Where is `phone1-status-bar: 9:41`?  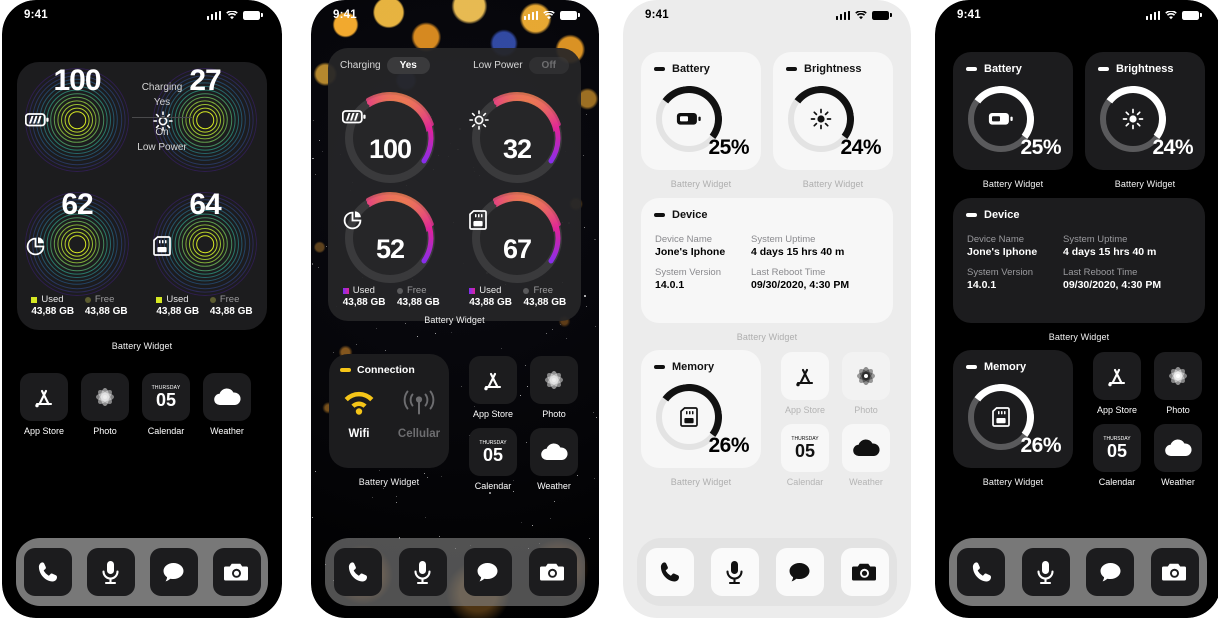 phone1-status-bar: 9:41 is located at coordinates (142, 15).